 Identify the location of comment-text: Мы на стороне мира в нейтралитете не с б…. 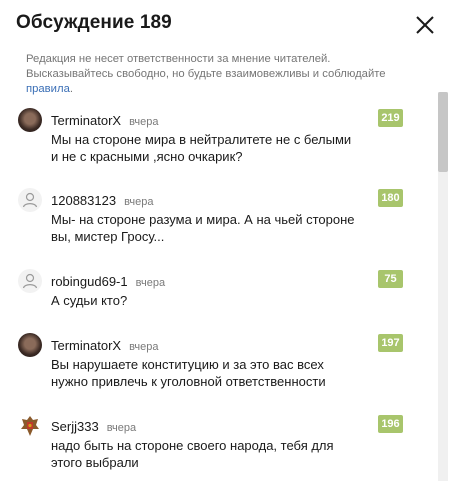
(201, 148).